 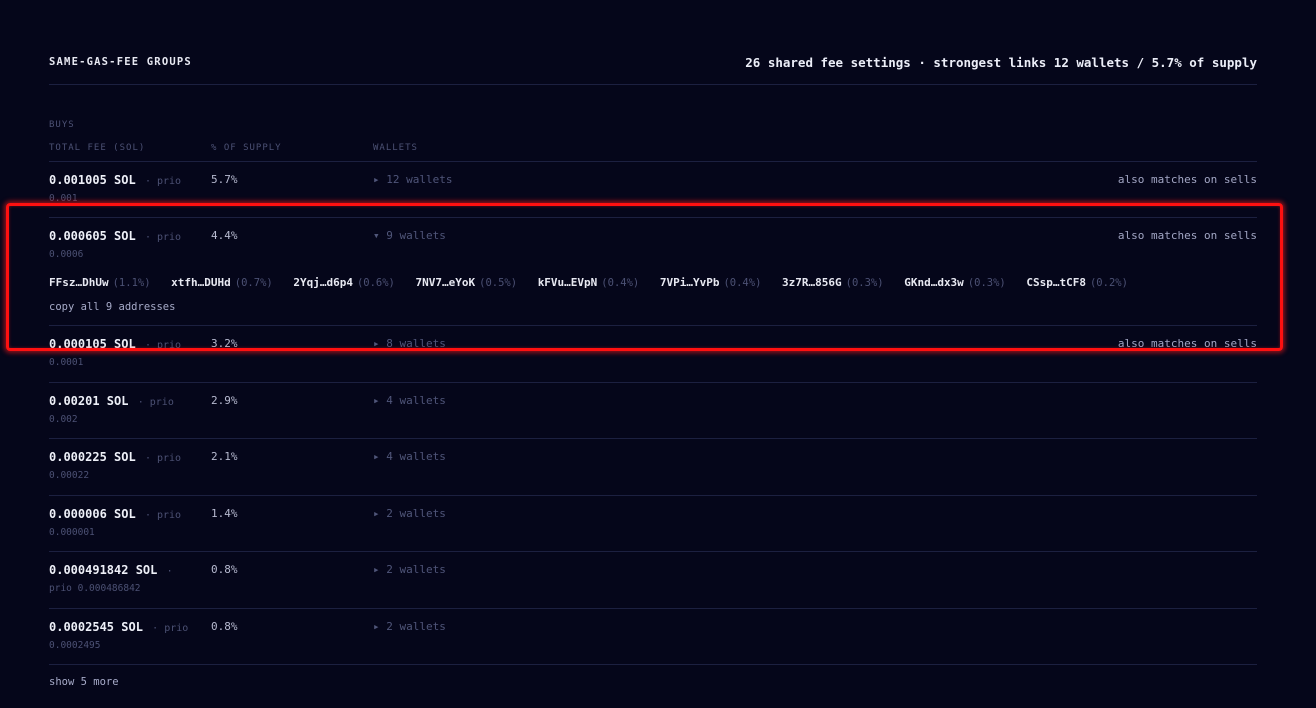 I want to click on wallets-toggle: ▾ 9 wallets, so click(x=409, y=235).